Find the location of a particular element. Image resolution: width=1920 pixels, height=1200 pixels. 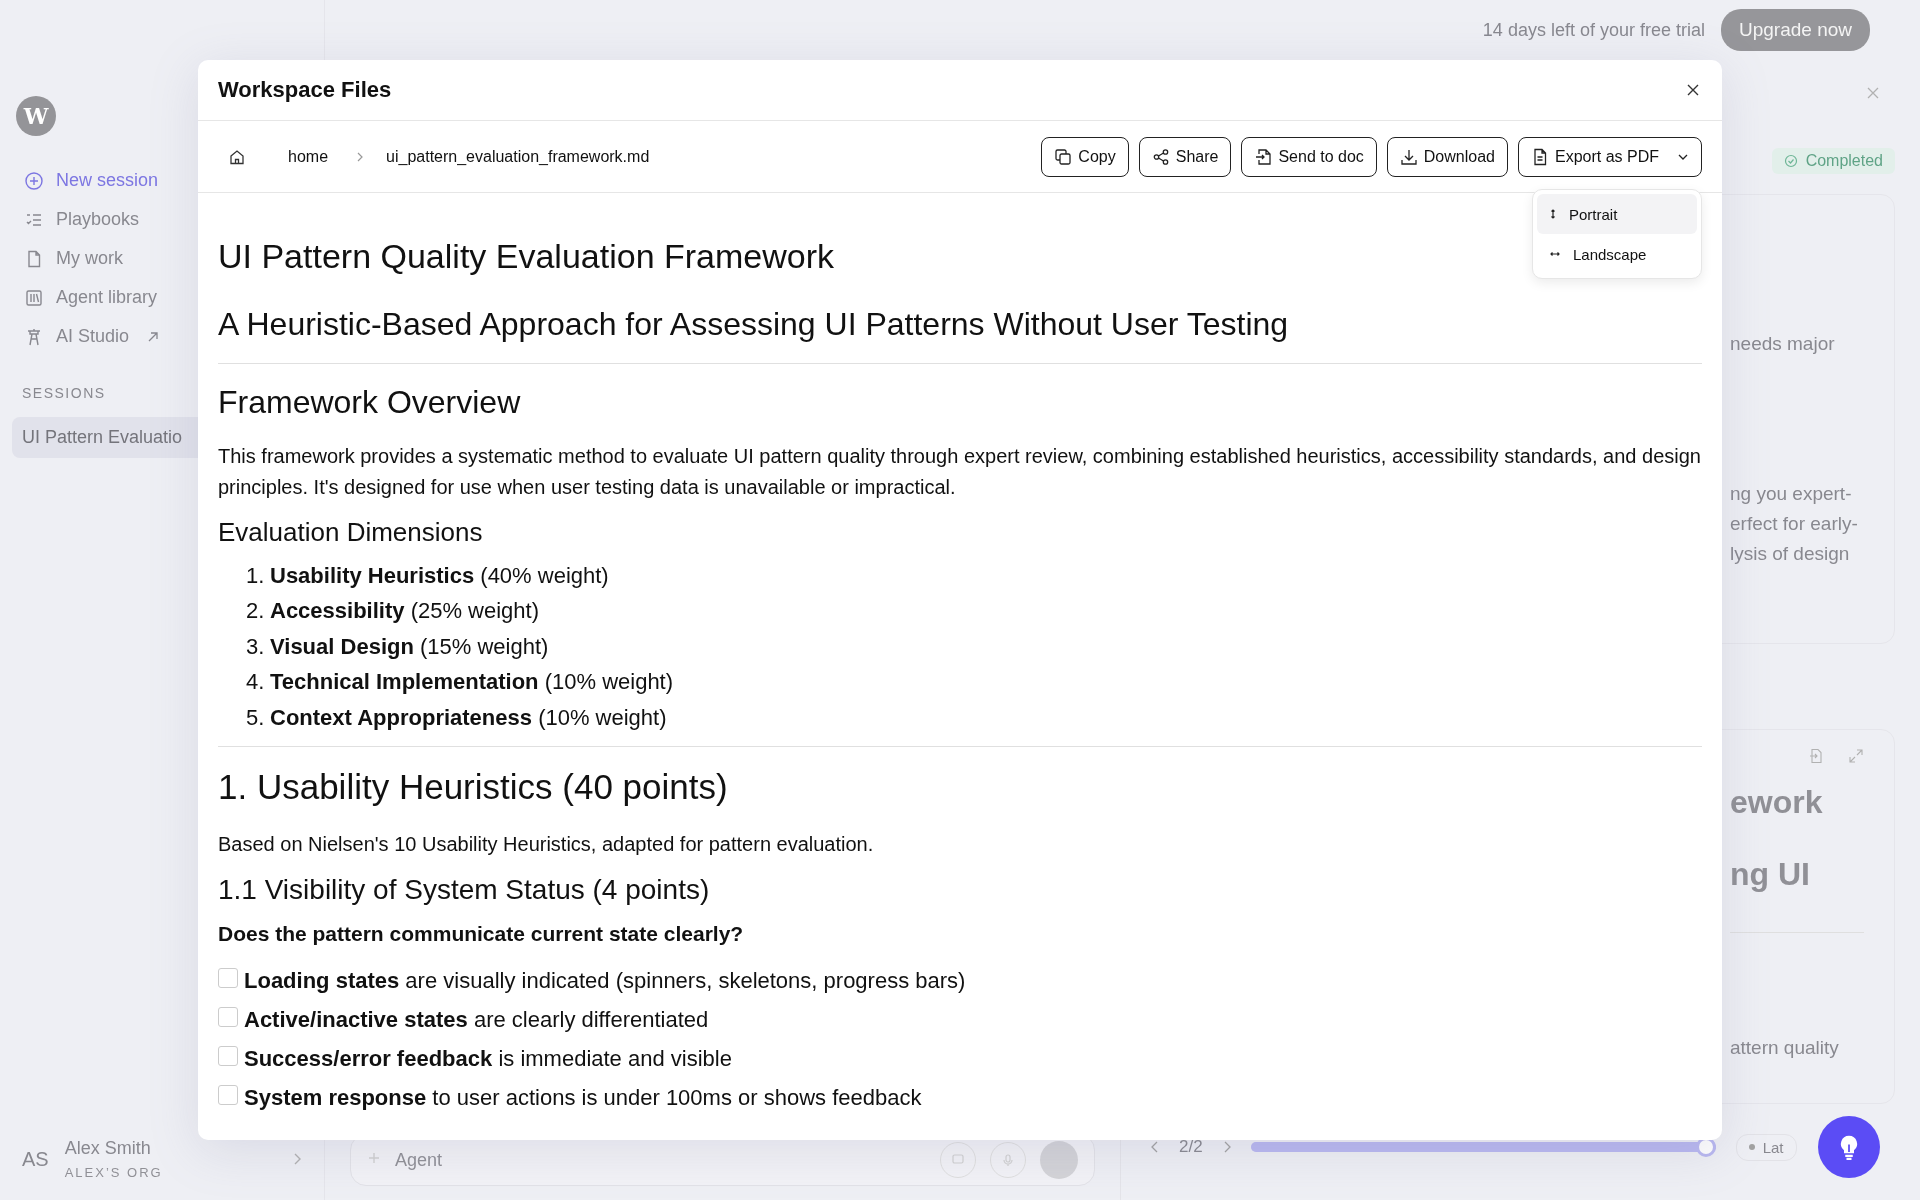

paragraph: Based on Nielsen's 10 Usability Heuristics, adapted for pattern evaluation. is located at coordinates (546, 844).